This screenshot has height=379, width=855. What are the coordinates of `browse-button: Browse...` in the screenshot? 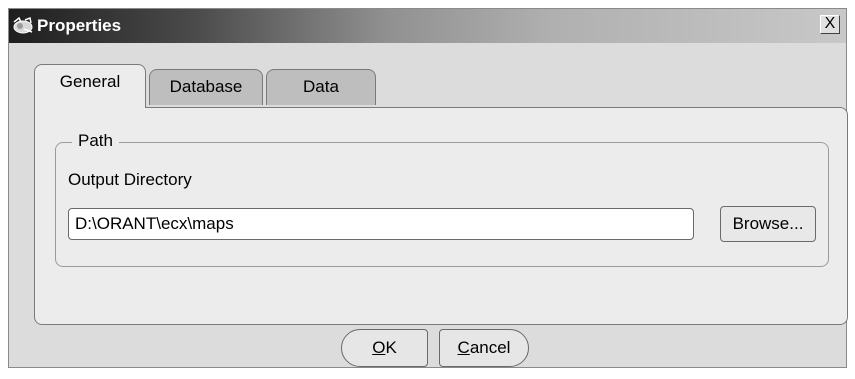 It's located at (768, 224).